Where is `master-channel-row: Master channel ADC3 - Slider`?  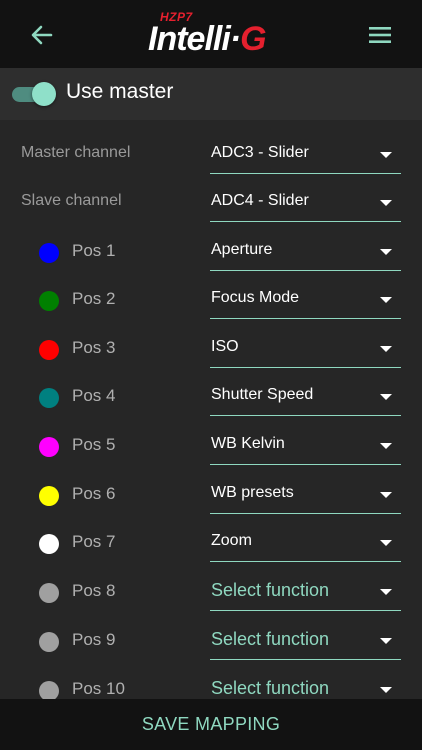
master-channel-row: Master channel ADC3 - Slider is located at coordinates (211, 158).